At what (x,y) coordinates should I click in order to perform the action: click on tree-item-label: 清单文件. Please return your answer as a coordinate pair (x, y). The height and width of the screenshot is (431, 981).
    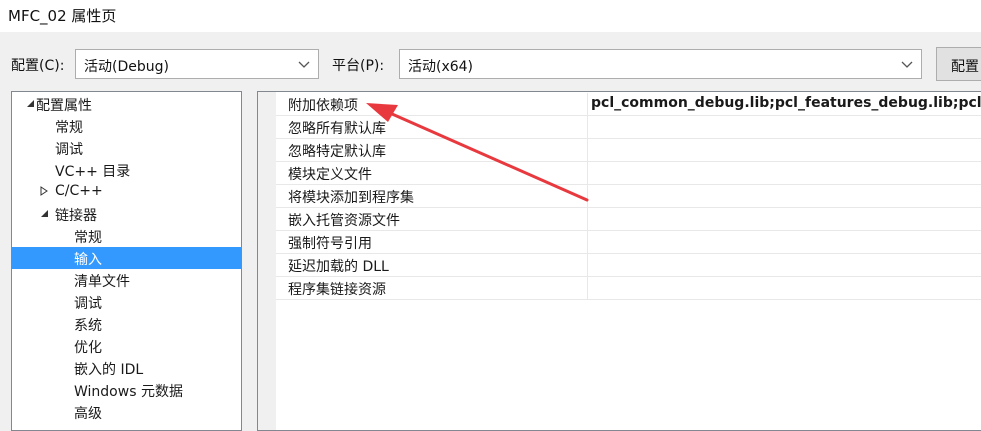
    Looking at the image, I should click on (102, 282).